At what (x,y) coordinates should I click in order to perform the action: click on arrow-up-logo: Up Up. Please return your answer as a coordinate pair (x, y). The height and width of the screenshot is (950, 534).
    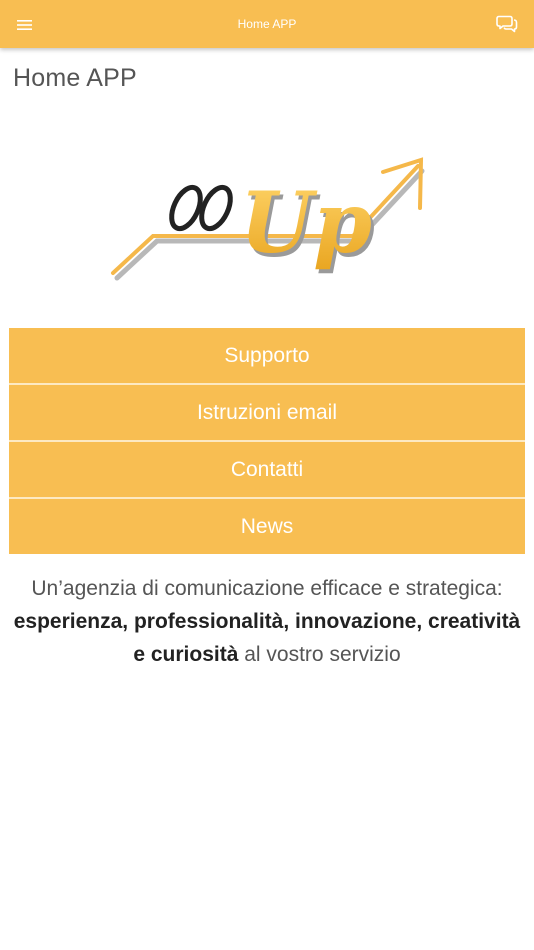
    Looking at the image, I should click on (268, 219).